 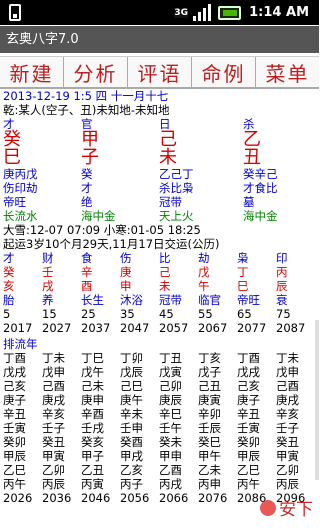 I want to click on liunian-cell: 2036, so click(x=57, y=498).